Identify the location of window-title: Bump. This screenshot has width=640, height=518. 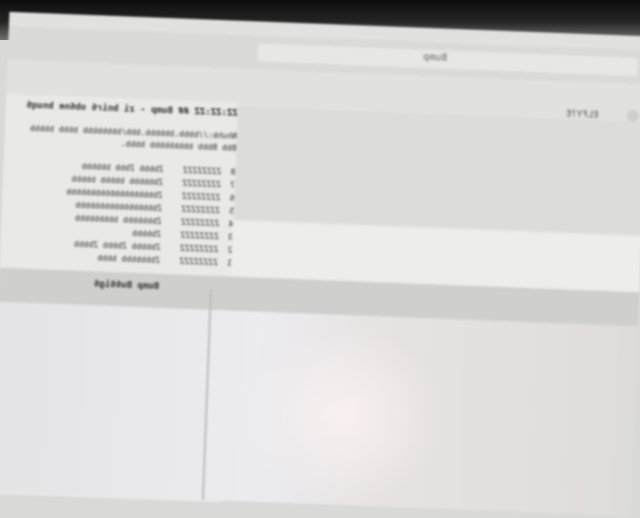
(435, 57).